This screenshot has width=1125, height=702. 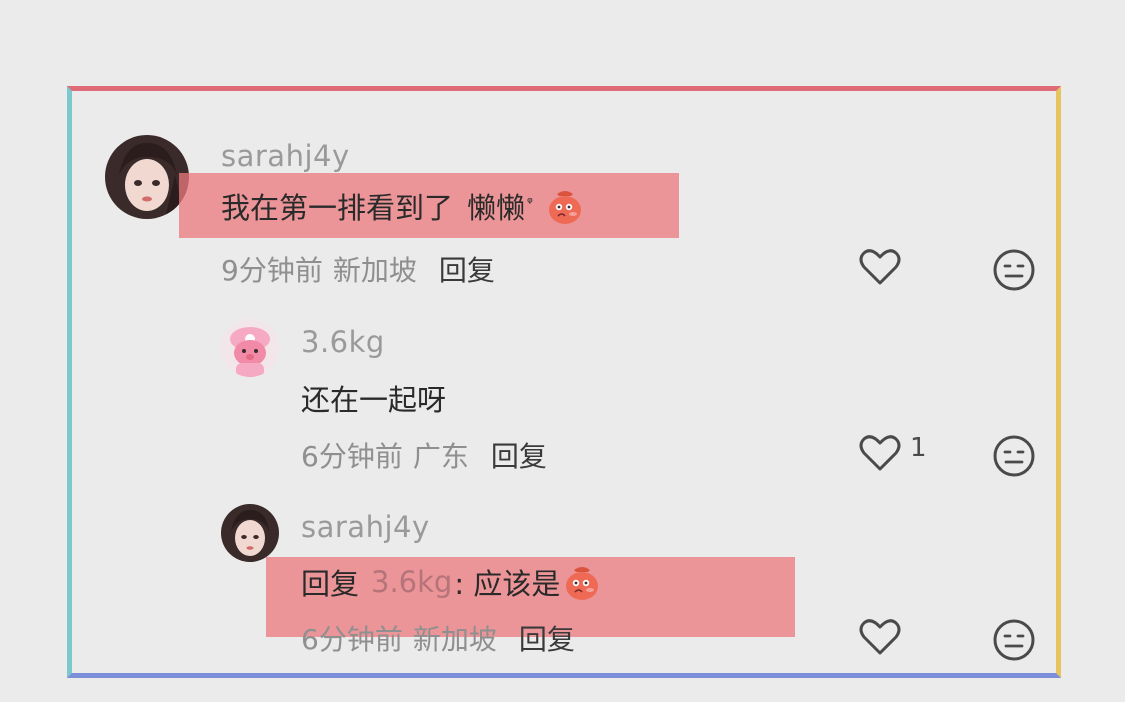 I want to click on comment-meta: 6分钟前 广东 回复, so click(x=424, y=455).